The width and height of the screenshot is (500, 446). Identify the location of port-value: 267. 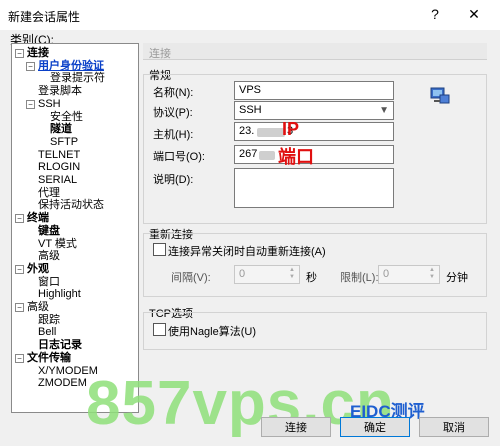
(248, 154).